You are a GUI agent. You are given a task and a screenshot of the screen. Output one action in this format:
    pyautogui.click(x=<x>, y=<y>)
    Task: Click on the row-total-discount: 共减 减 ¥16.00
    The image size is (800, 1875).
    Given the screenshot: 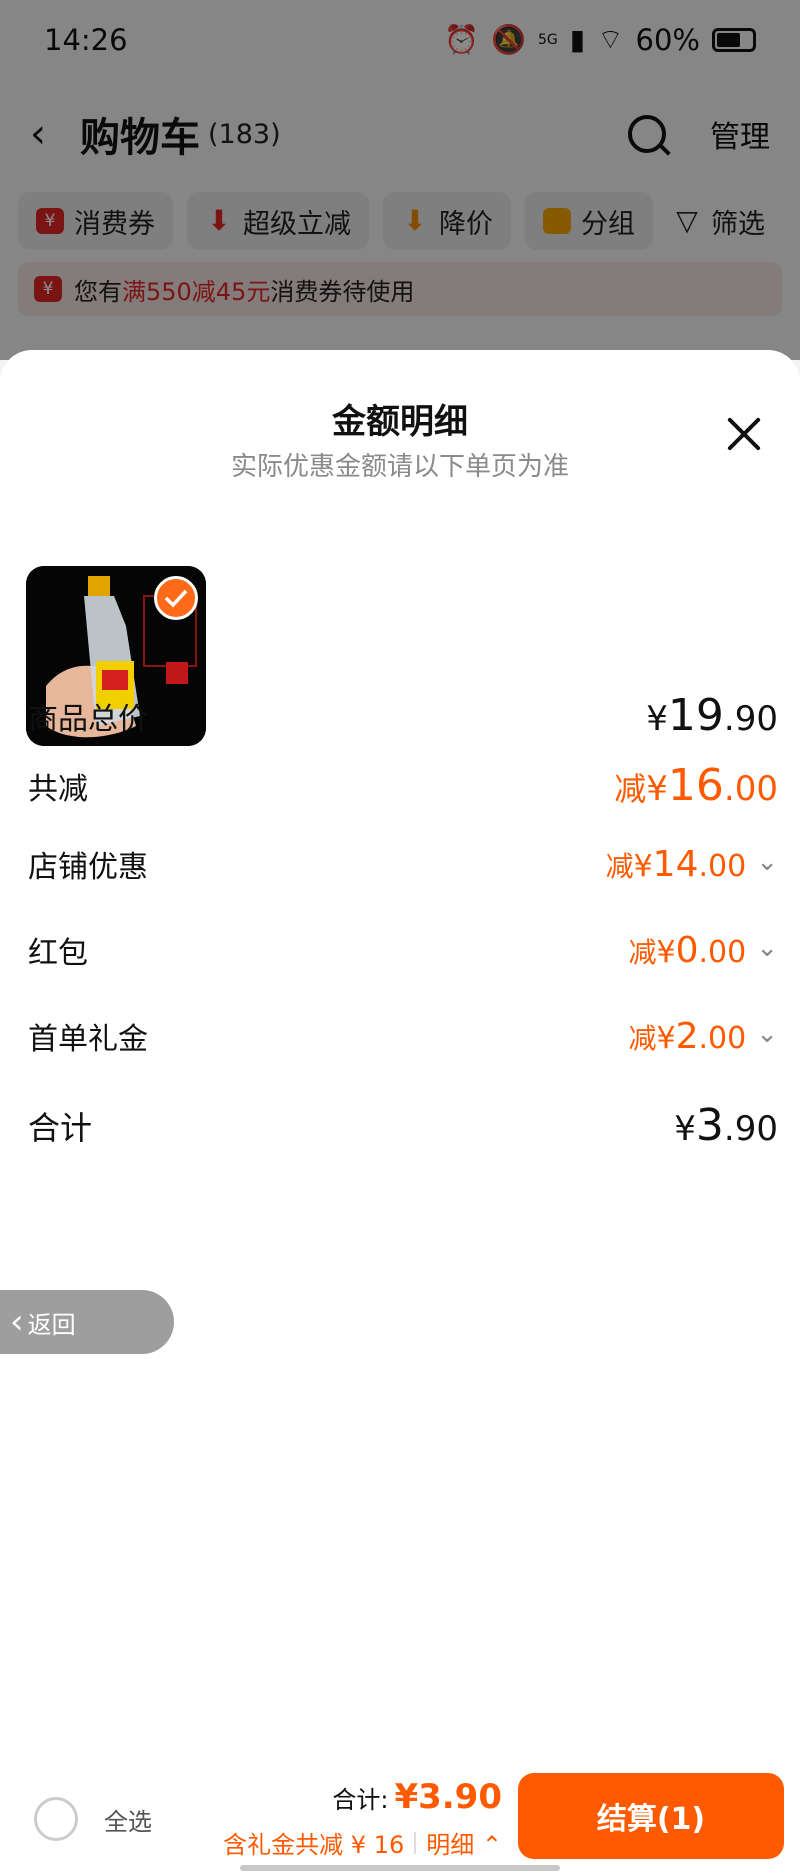 What is the action you would take?
    pyautogui.click(x=403, y=785)
    